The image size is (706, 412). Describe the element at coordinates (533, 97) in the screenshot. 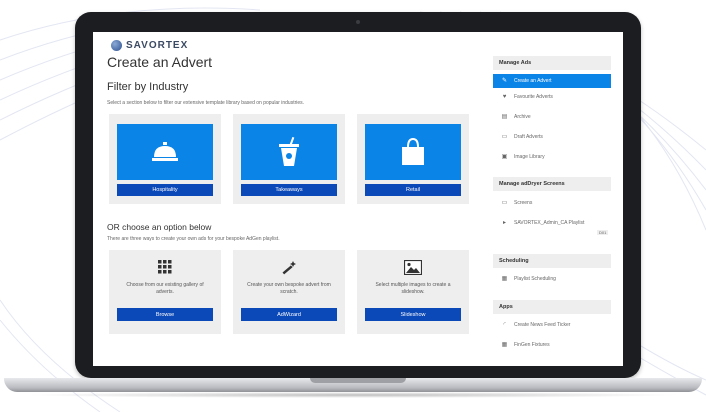

I see `sidebar-item-label: Favourite Adverts` at that location.